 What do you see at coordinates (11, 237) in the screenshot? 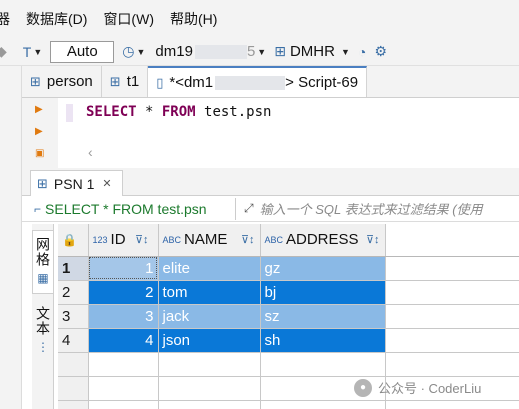
I see `left-panel-strip` at bounding box center [11, 237].